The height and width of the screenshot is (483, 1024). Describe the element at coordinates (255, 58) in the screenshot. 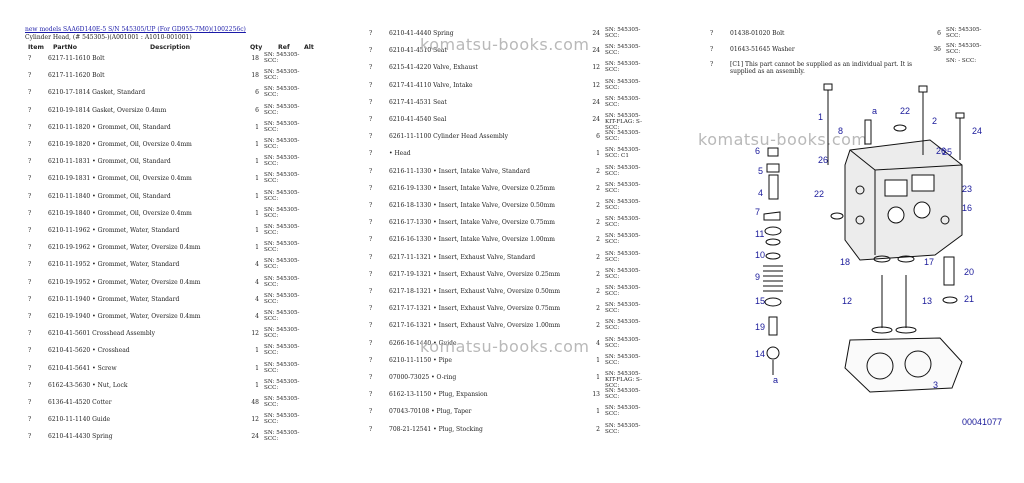

I see `row-qty: 18` at that location.